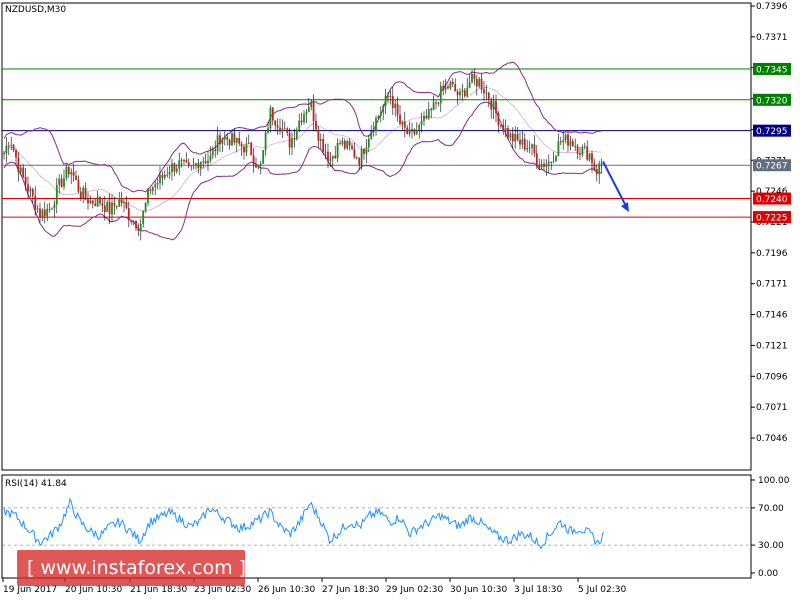  Describe the element at coordinates (771, 509) in the screenshot. I see `rsi-tick-label: 70.00` at that location.